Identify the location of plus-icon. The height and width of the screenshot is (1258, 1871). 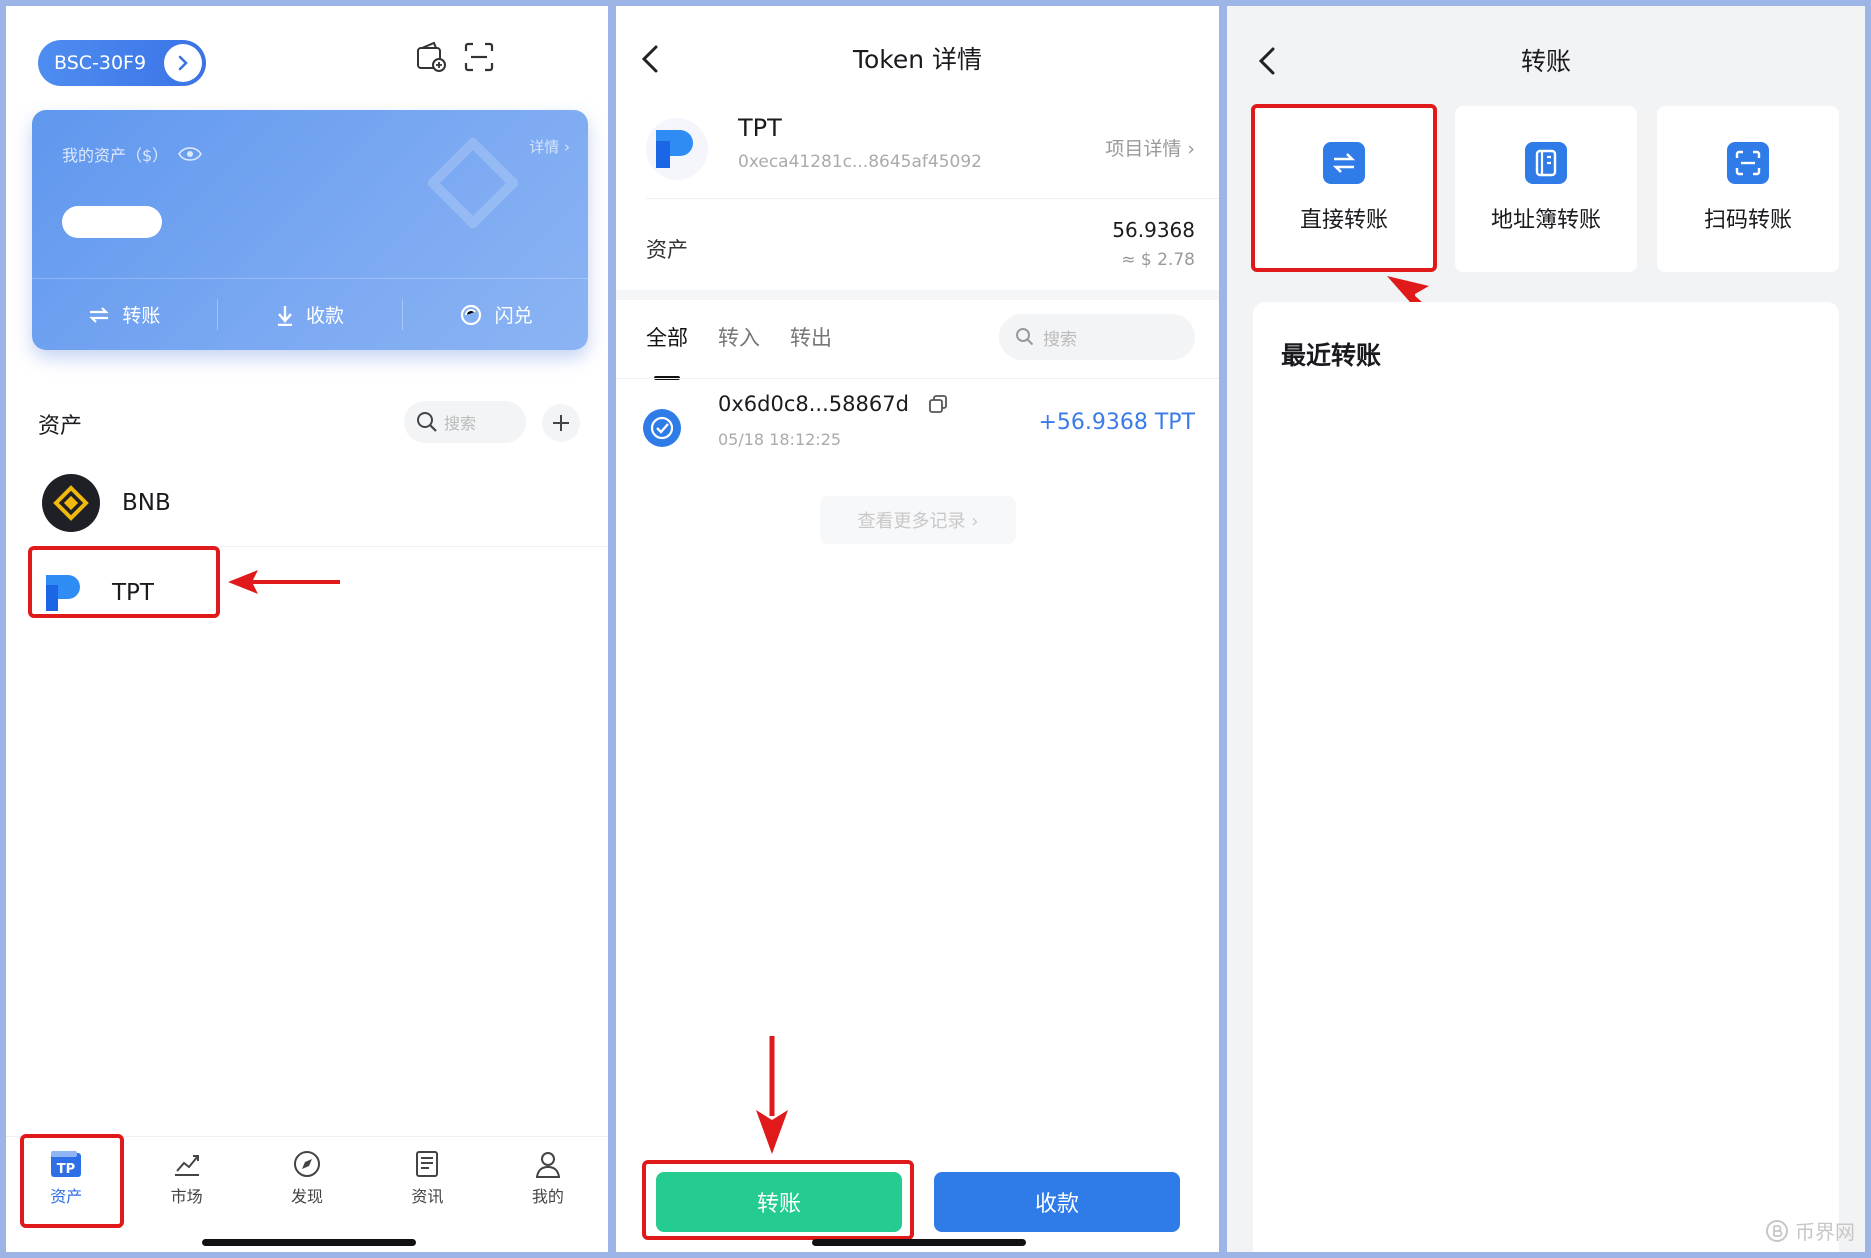
(561, 423).